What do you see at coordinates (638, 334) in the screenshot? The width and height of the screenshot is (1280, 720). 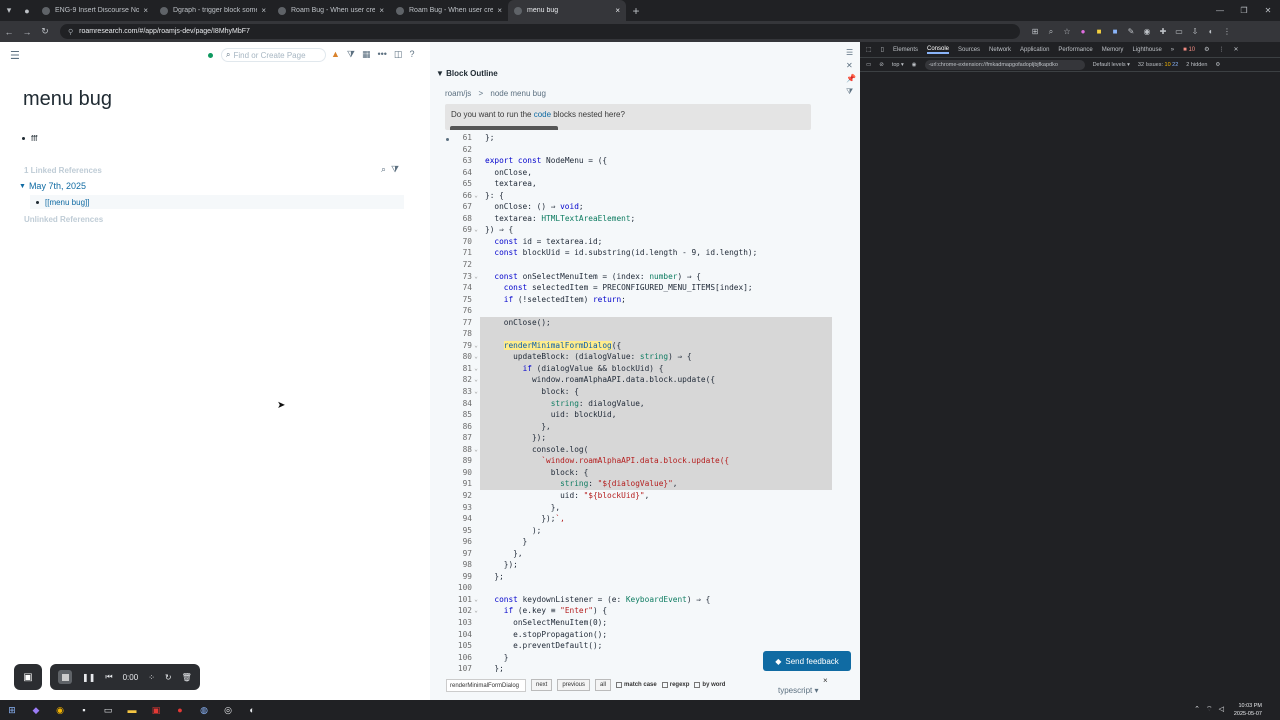 I see `code-line: 78` at bounding box center [638, 334].